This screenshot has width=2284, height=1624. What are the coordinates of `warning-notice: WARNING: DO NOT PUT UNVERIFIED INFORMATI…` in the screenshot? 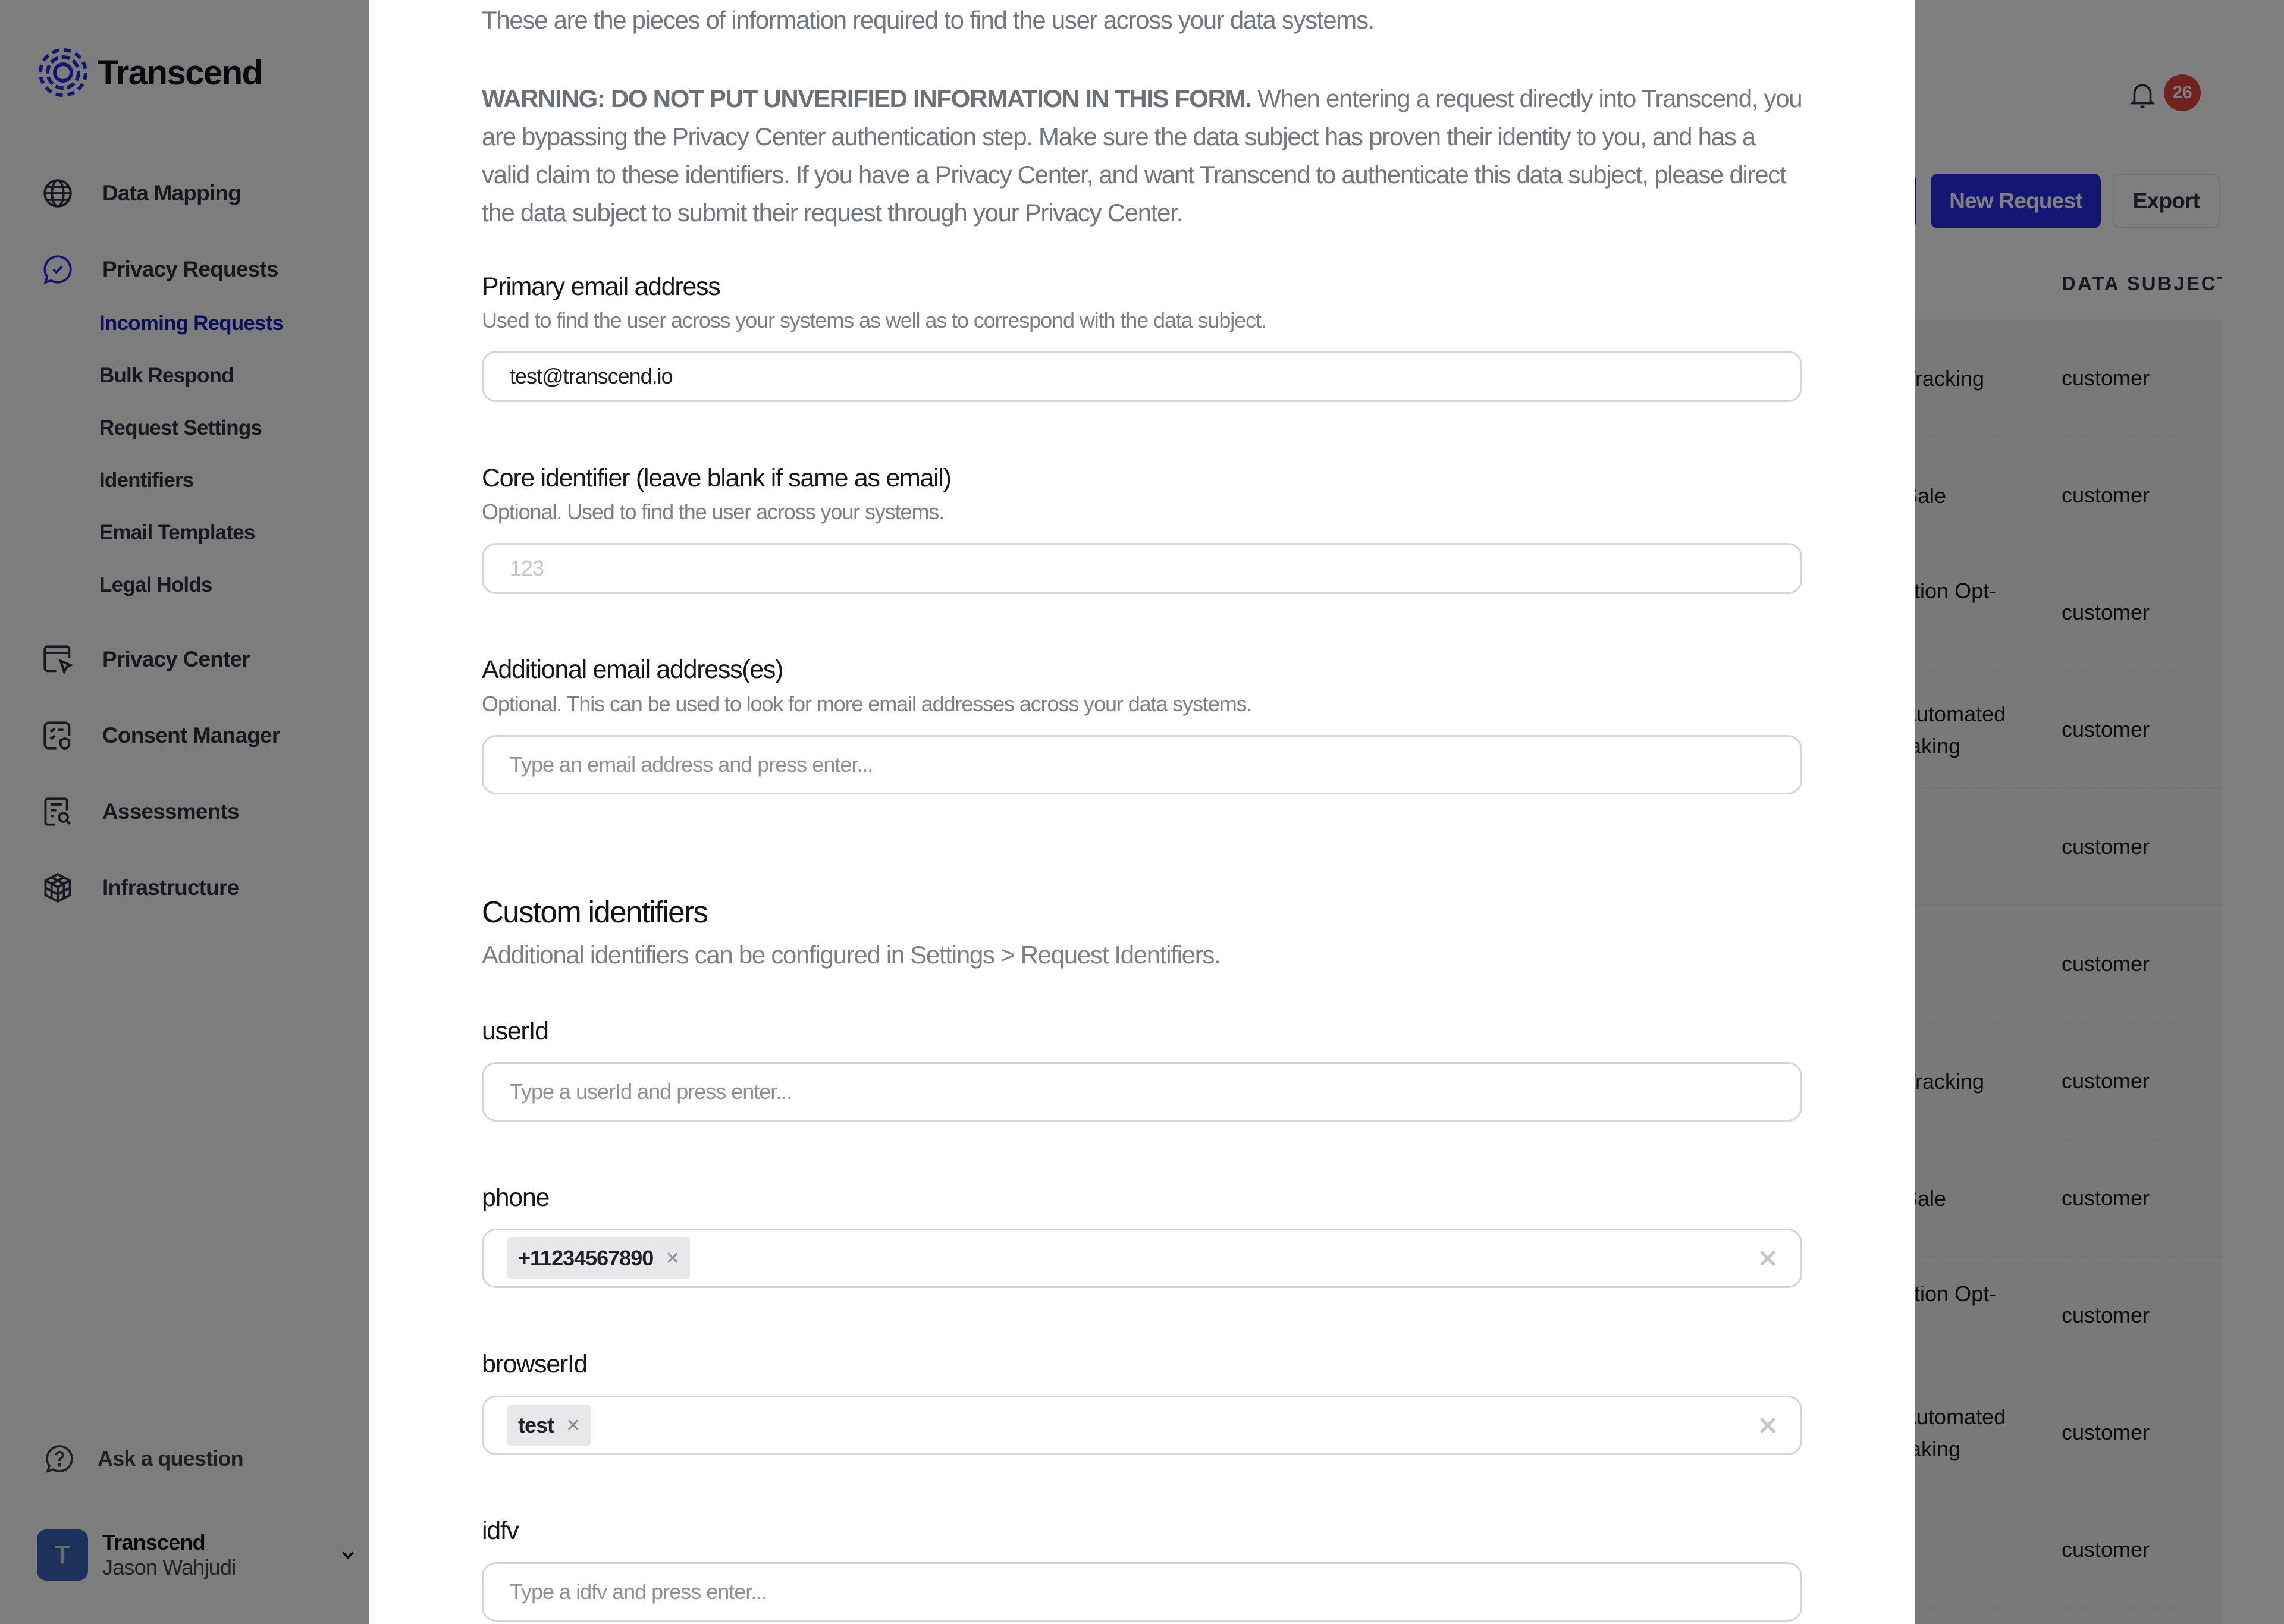 It's located at (1142, 156).